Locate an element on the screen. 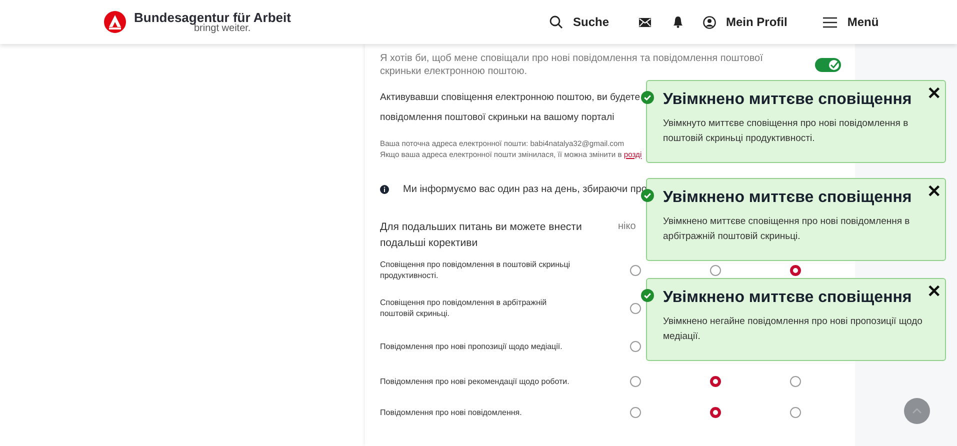 The image size is (957, 446). search-icon is located at coordinates (555, 22).